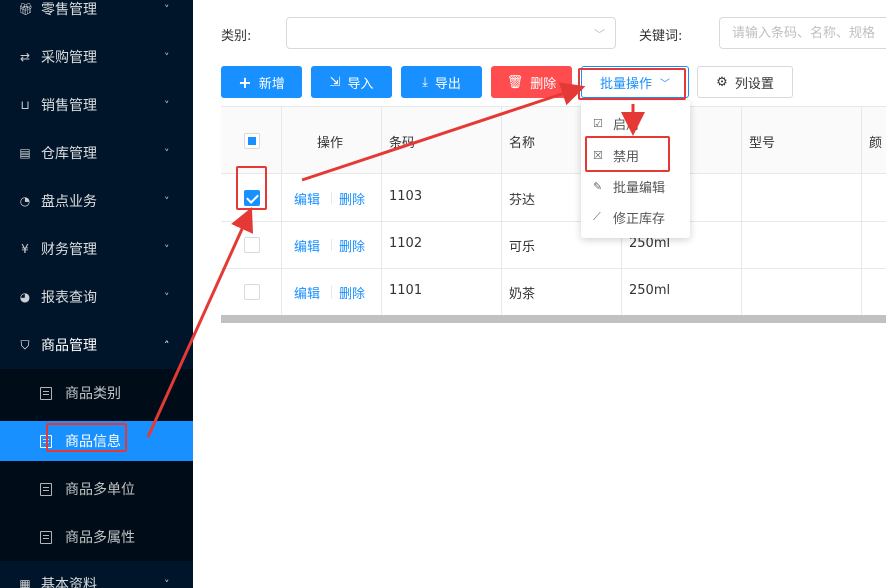 The height and width of the screenshot is (588, 886). I want to click on cart-icon: ⊔, so click(25, 105).